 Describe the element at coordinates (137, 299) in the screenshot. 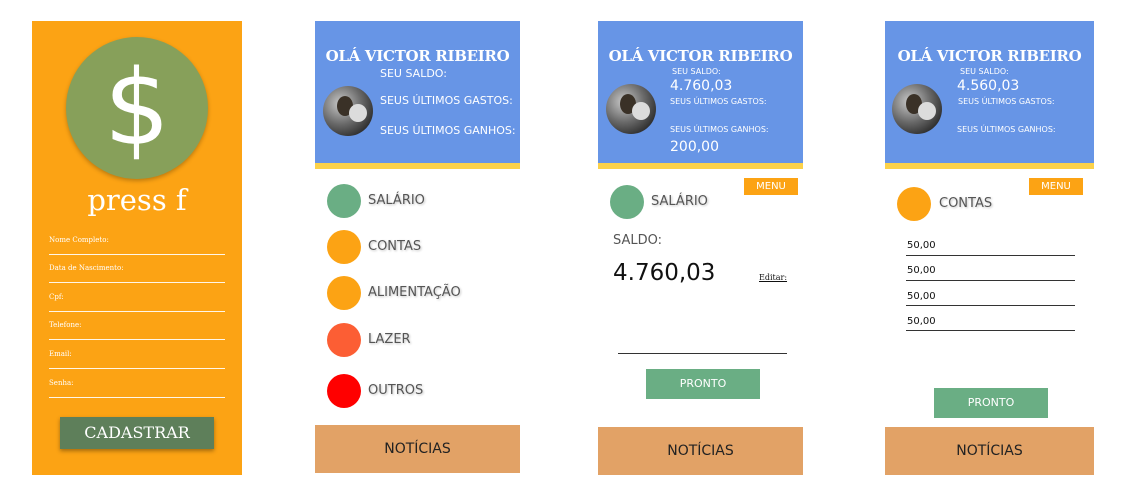

I see `cpf-field: Cpf:` at that location.